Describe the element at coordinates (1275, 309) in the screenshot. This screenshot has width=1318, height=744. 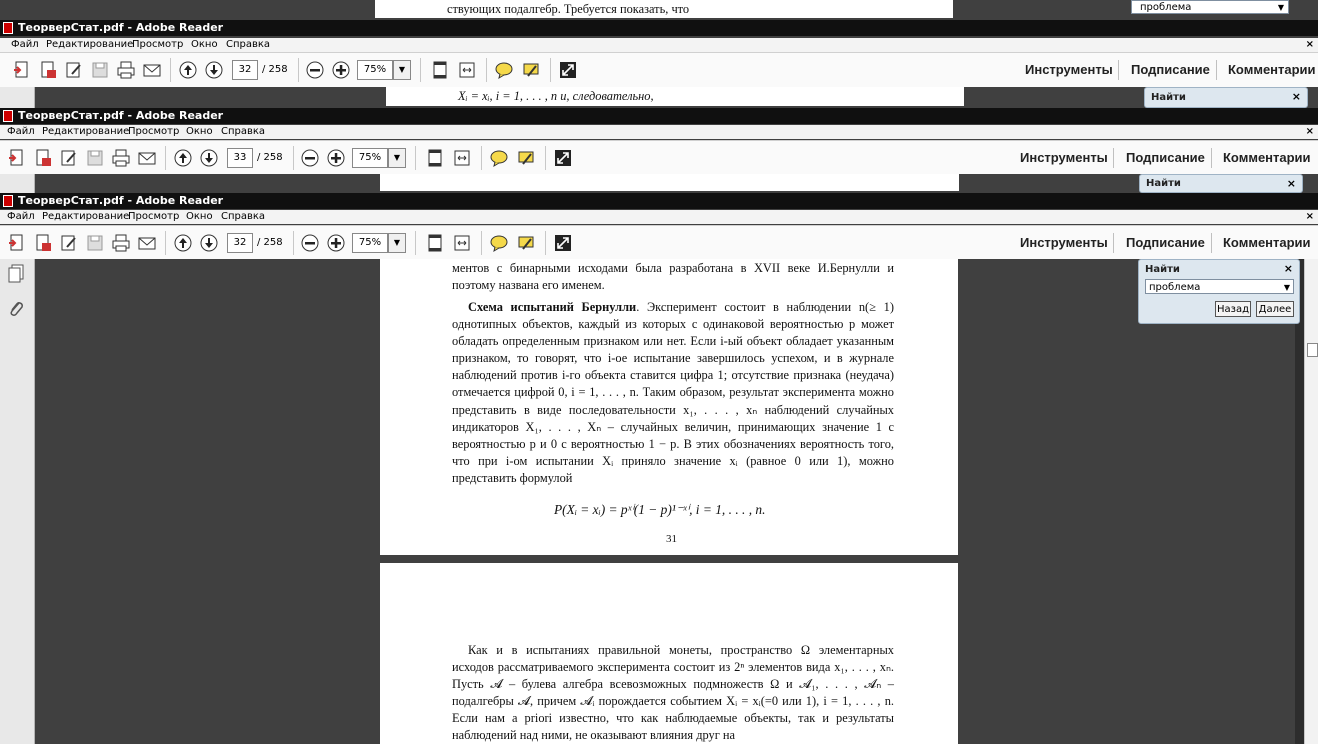
I see `find-next-button: Далее` at that location.